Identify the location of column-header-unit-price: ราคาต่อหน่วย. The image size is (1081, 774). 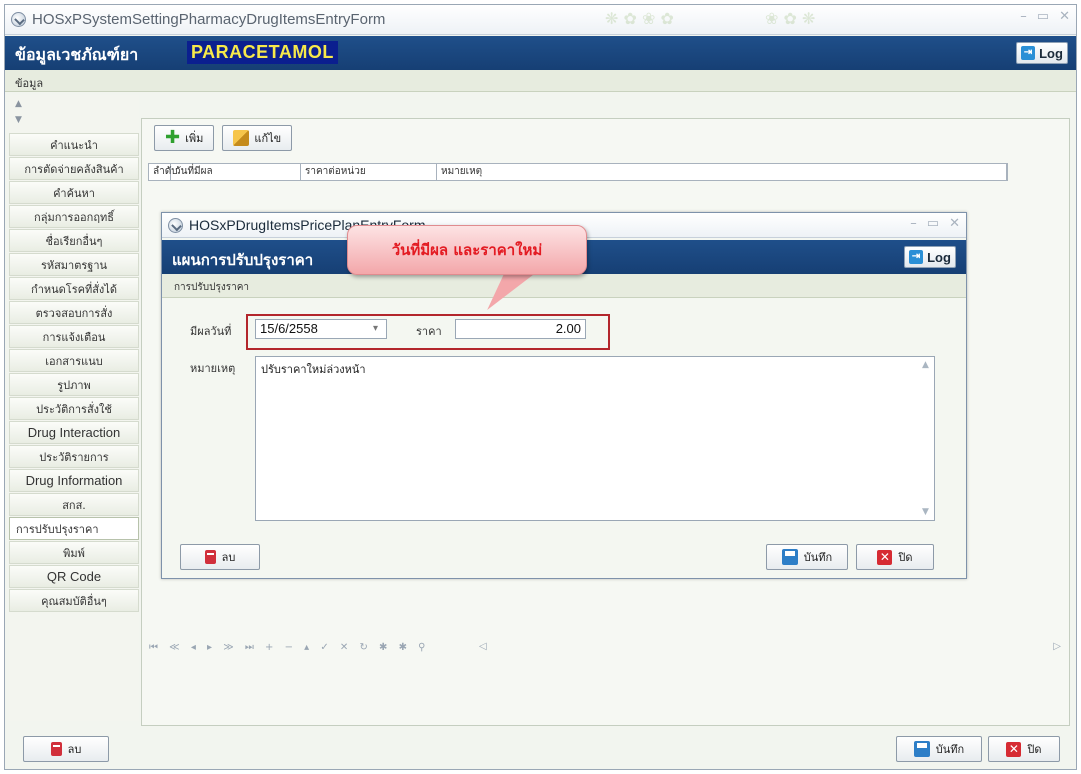
(369, 172).